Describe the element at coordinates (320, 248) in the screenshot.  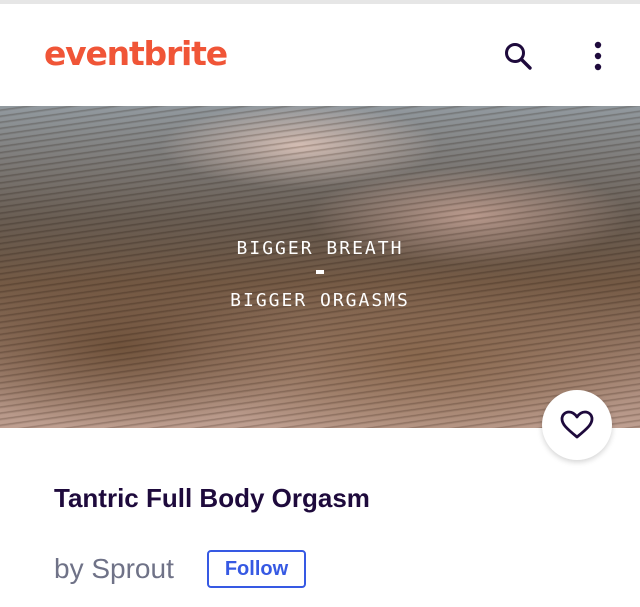
I see `hero-caption-line1: BIGGER BREATH` at that location.